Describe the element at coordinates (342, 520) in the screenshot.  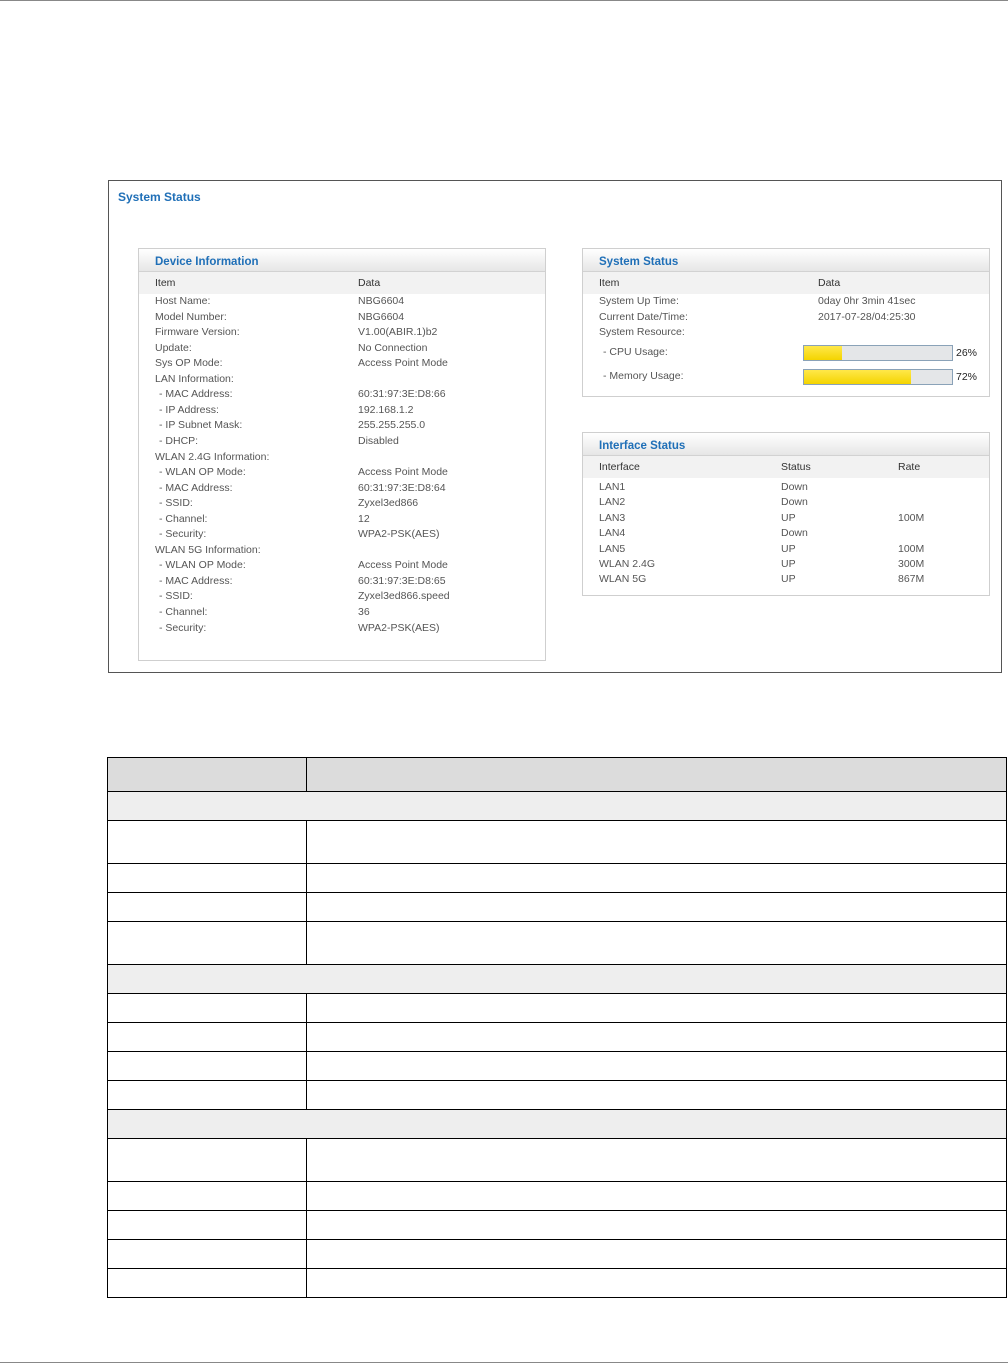
I see `device-info-row: - Channel: 12` at that location.